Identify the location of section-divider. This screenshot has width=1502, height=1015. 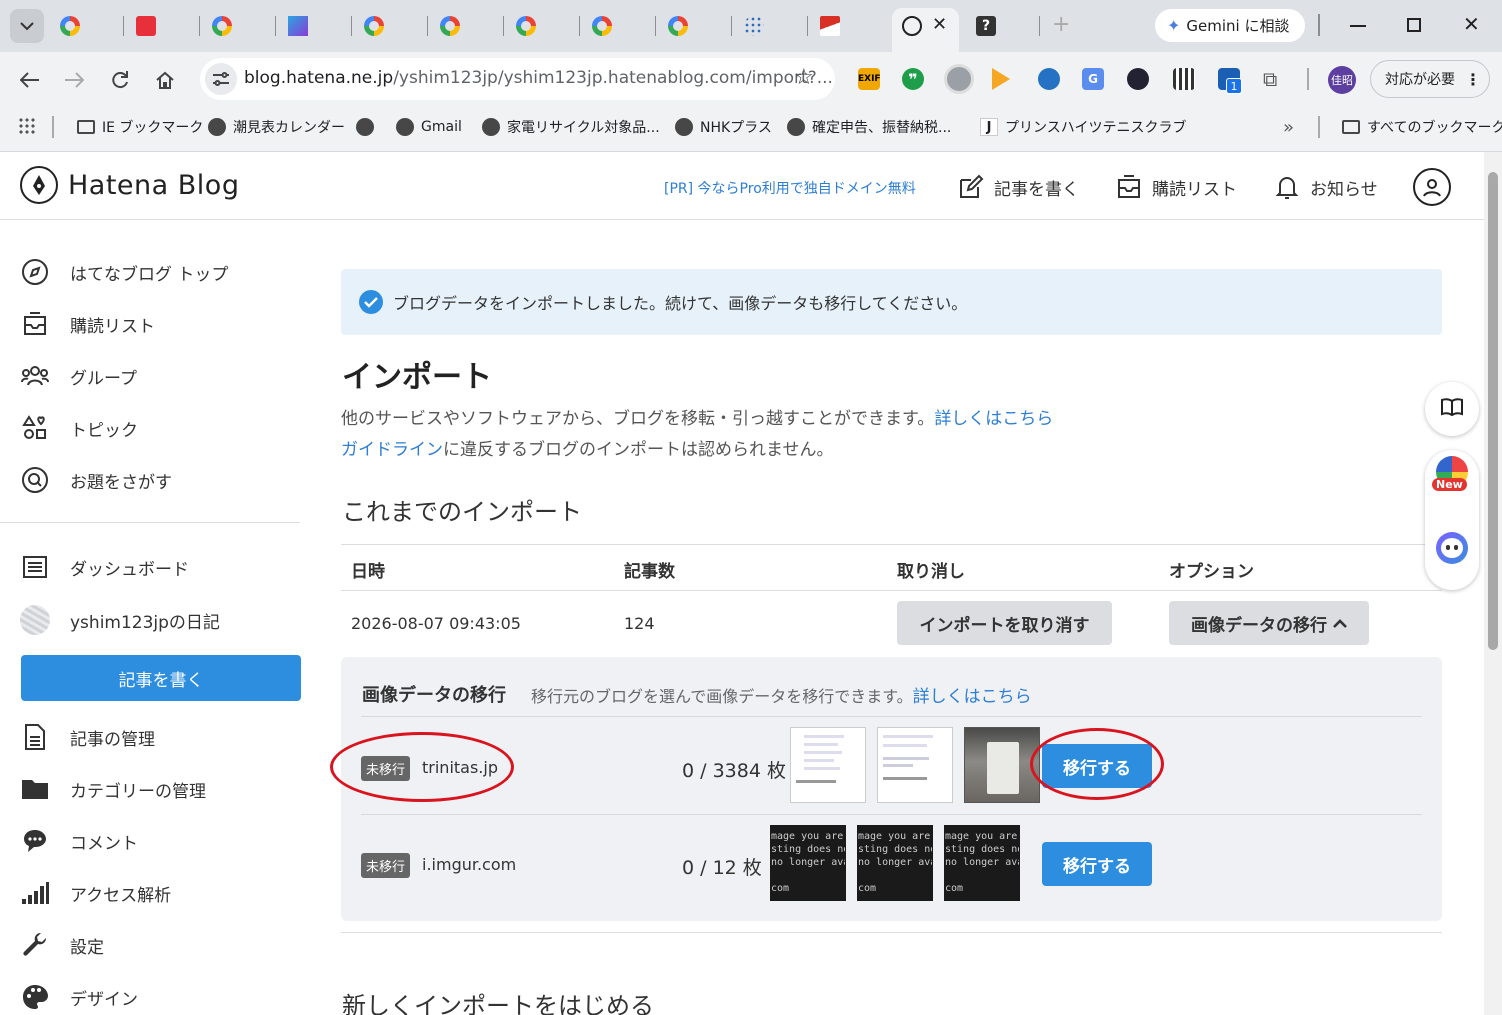
(891, 932).